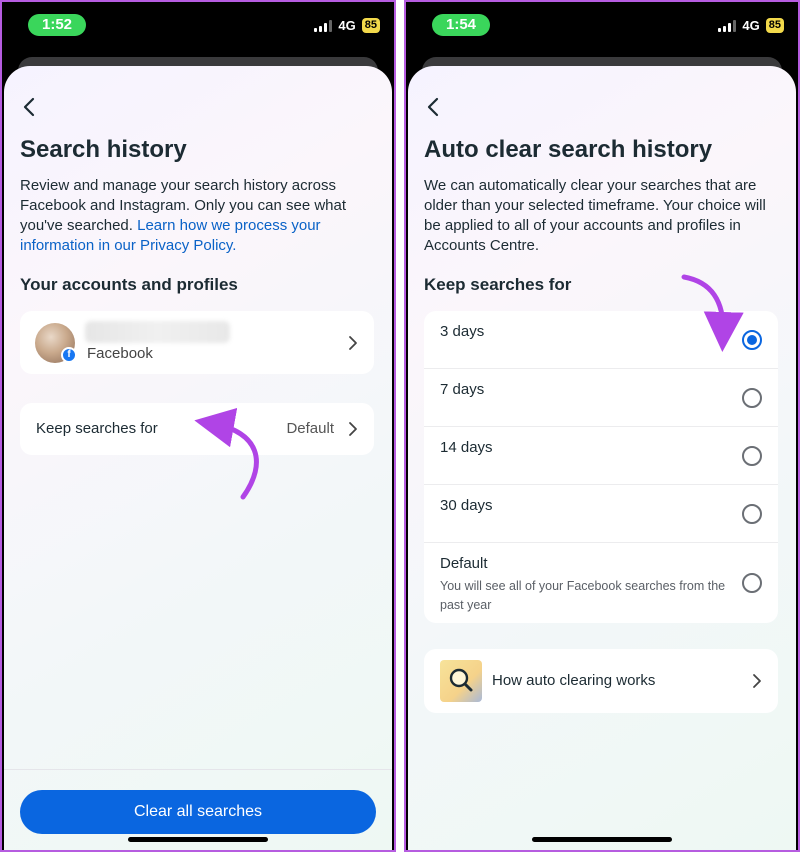 This screenshot has width=800, height=852. Describe the element at coordinates (464, 563) in the screenshot. I see `option-label: Default` at that location.